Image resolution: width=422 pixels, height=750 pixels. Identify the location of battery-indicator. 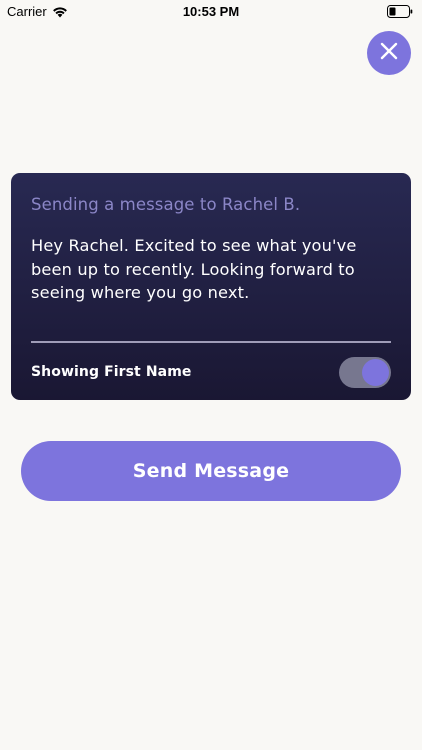
(400, 11).